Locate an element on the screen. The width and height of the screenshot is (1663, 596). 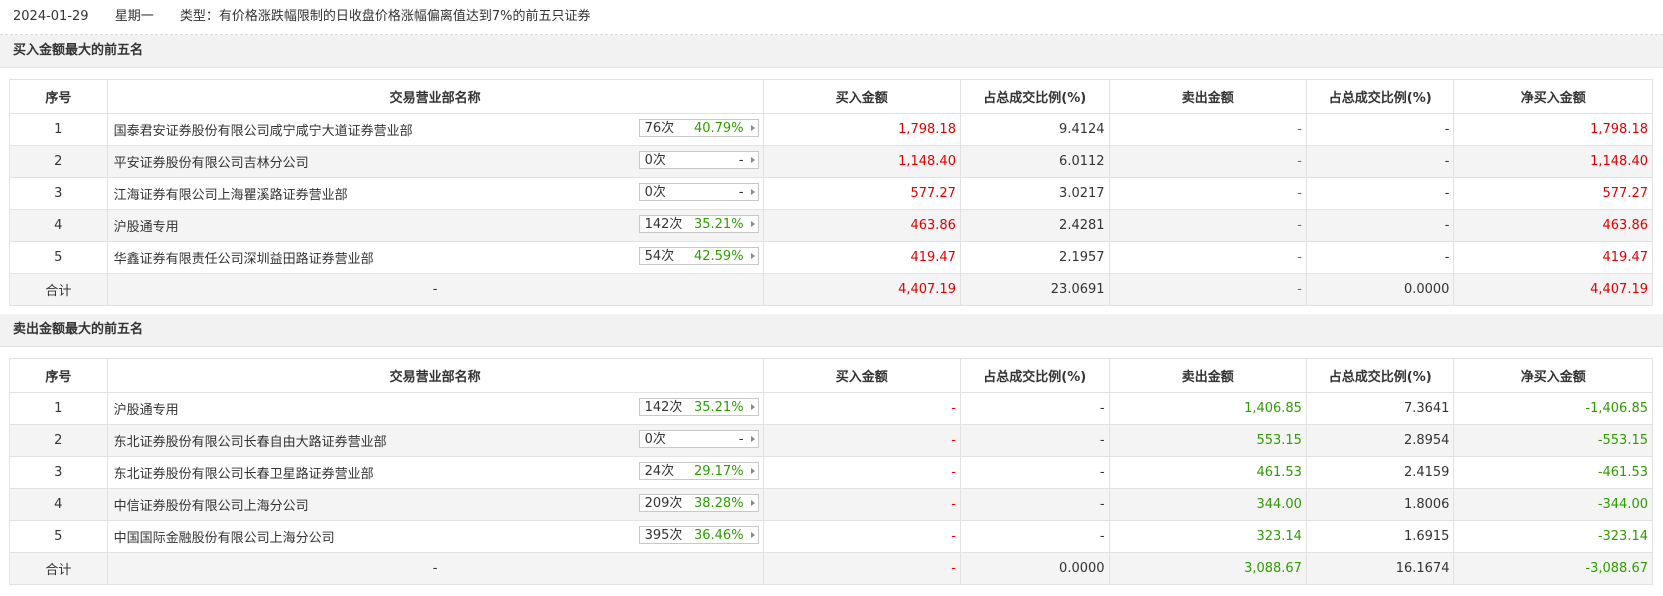
total-net-buy: 4,407.19 is located at coordinates (1553, 289).